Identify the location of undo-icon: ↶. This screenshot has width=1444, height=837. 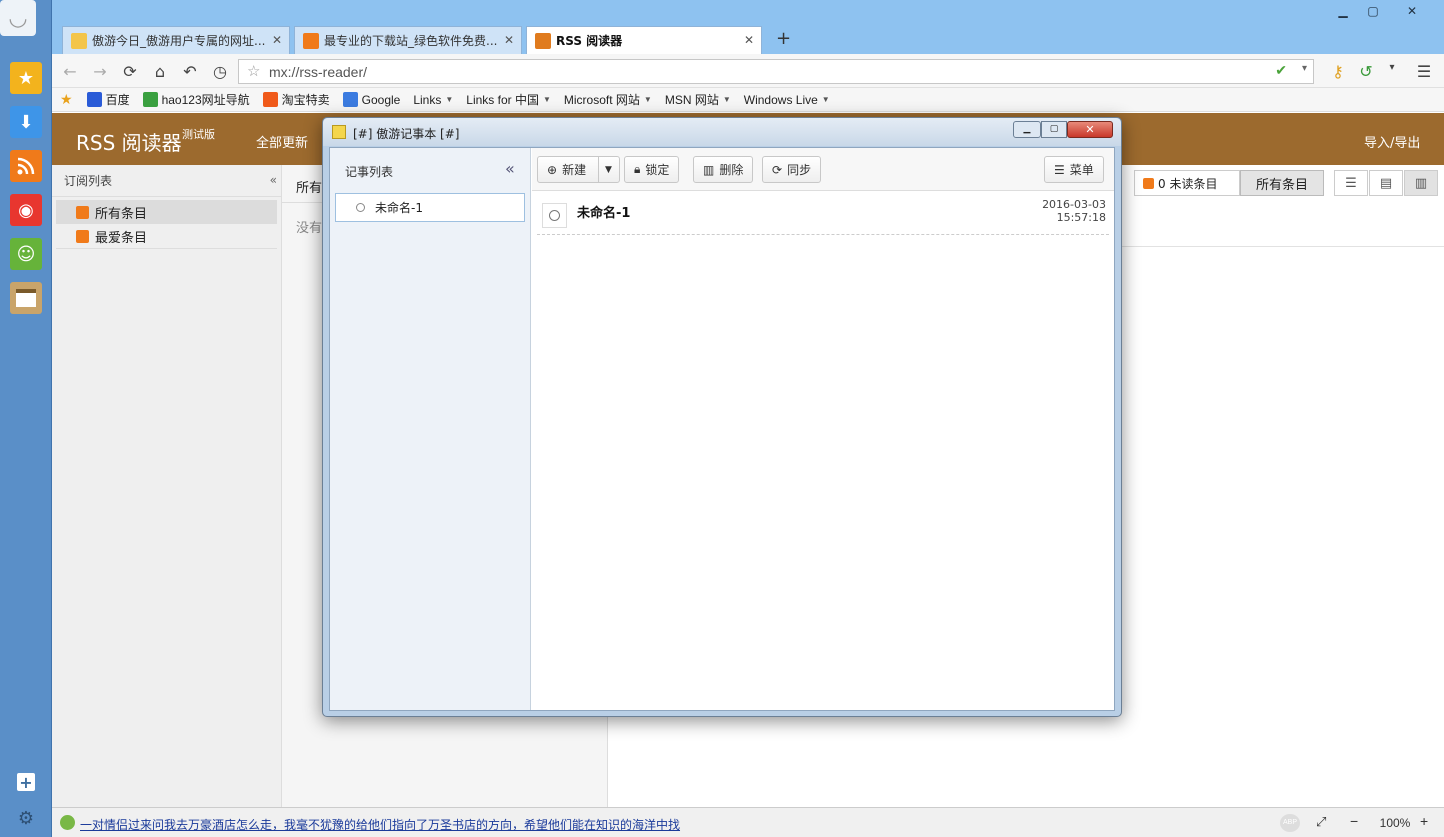
(190, 71).